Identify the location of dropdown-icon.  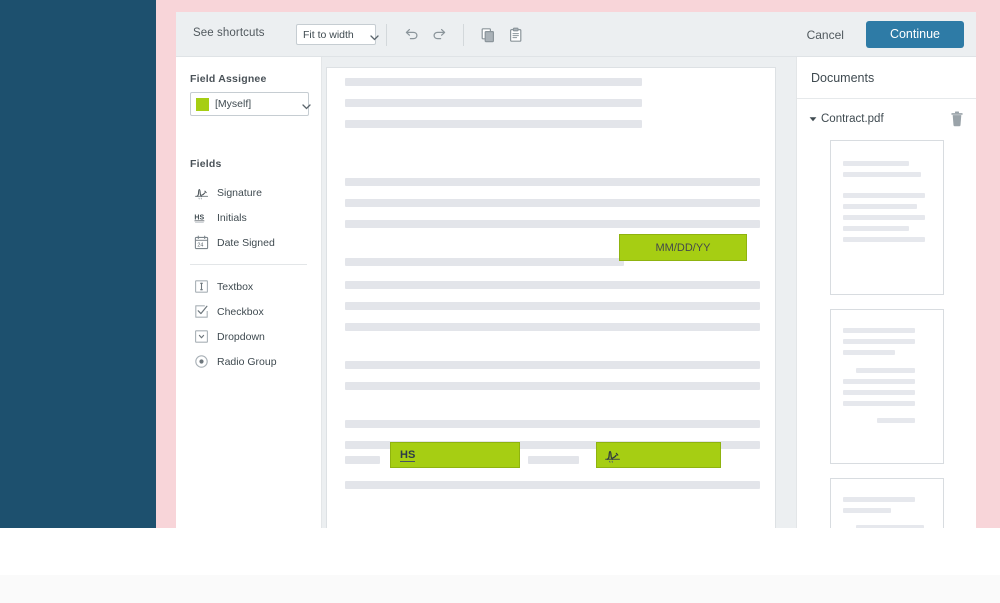
(201, 336).